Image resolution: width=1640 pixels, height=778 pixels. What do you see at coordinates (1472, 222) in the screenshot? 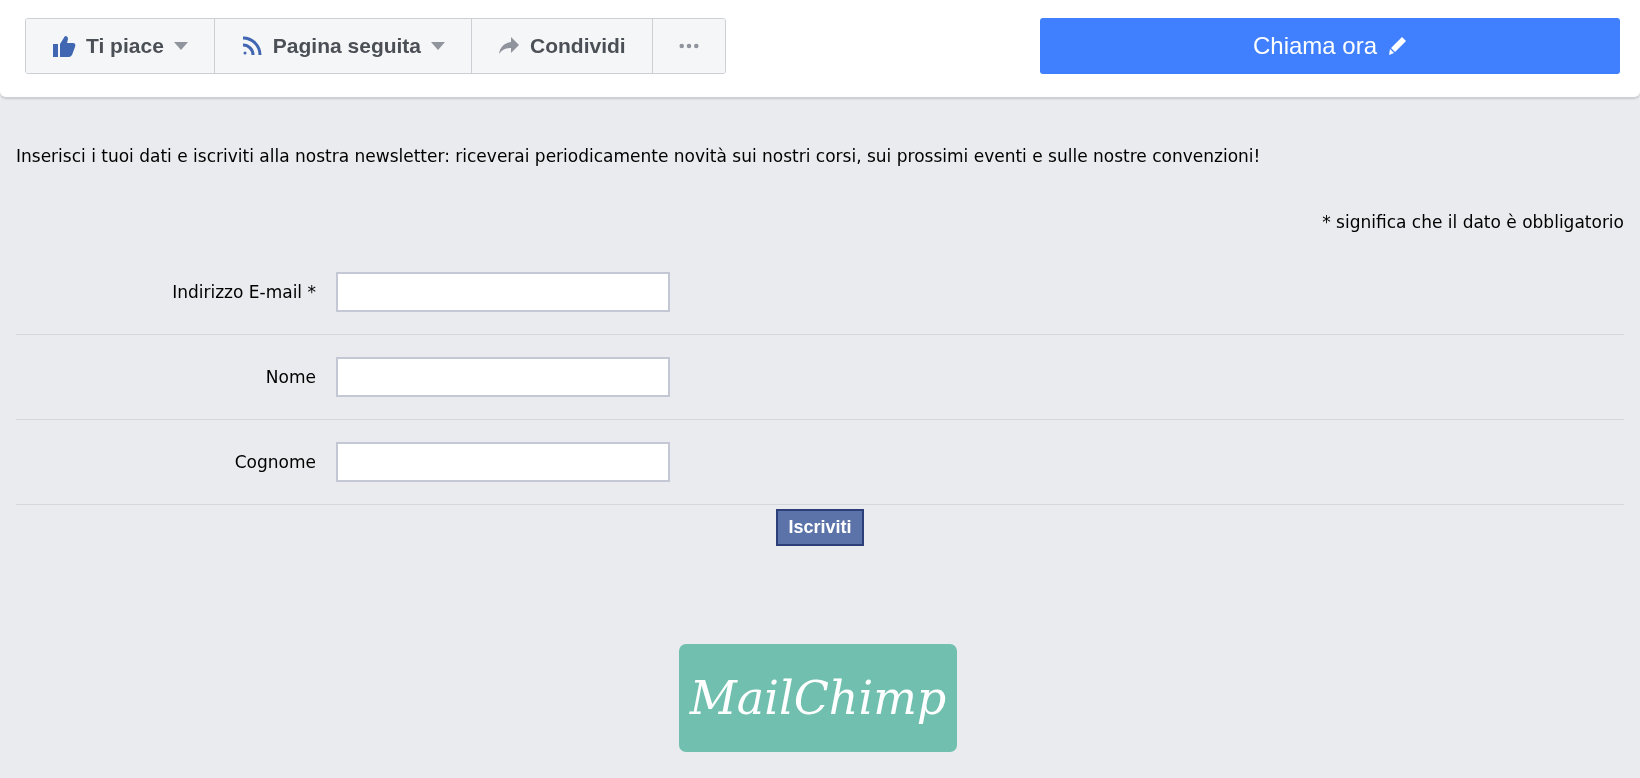
I see `required-note: * significa che il dato è obbligatorio` at bounding box center [1472, 222].